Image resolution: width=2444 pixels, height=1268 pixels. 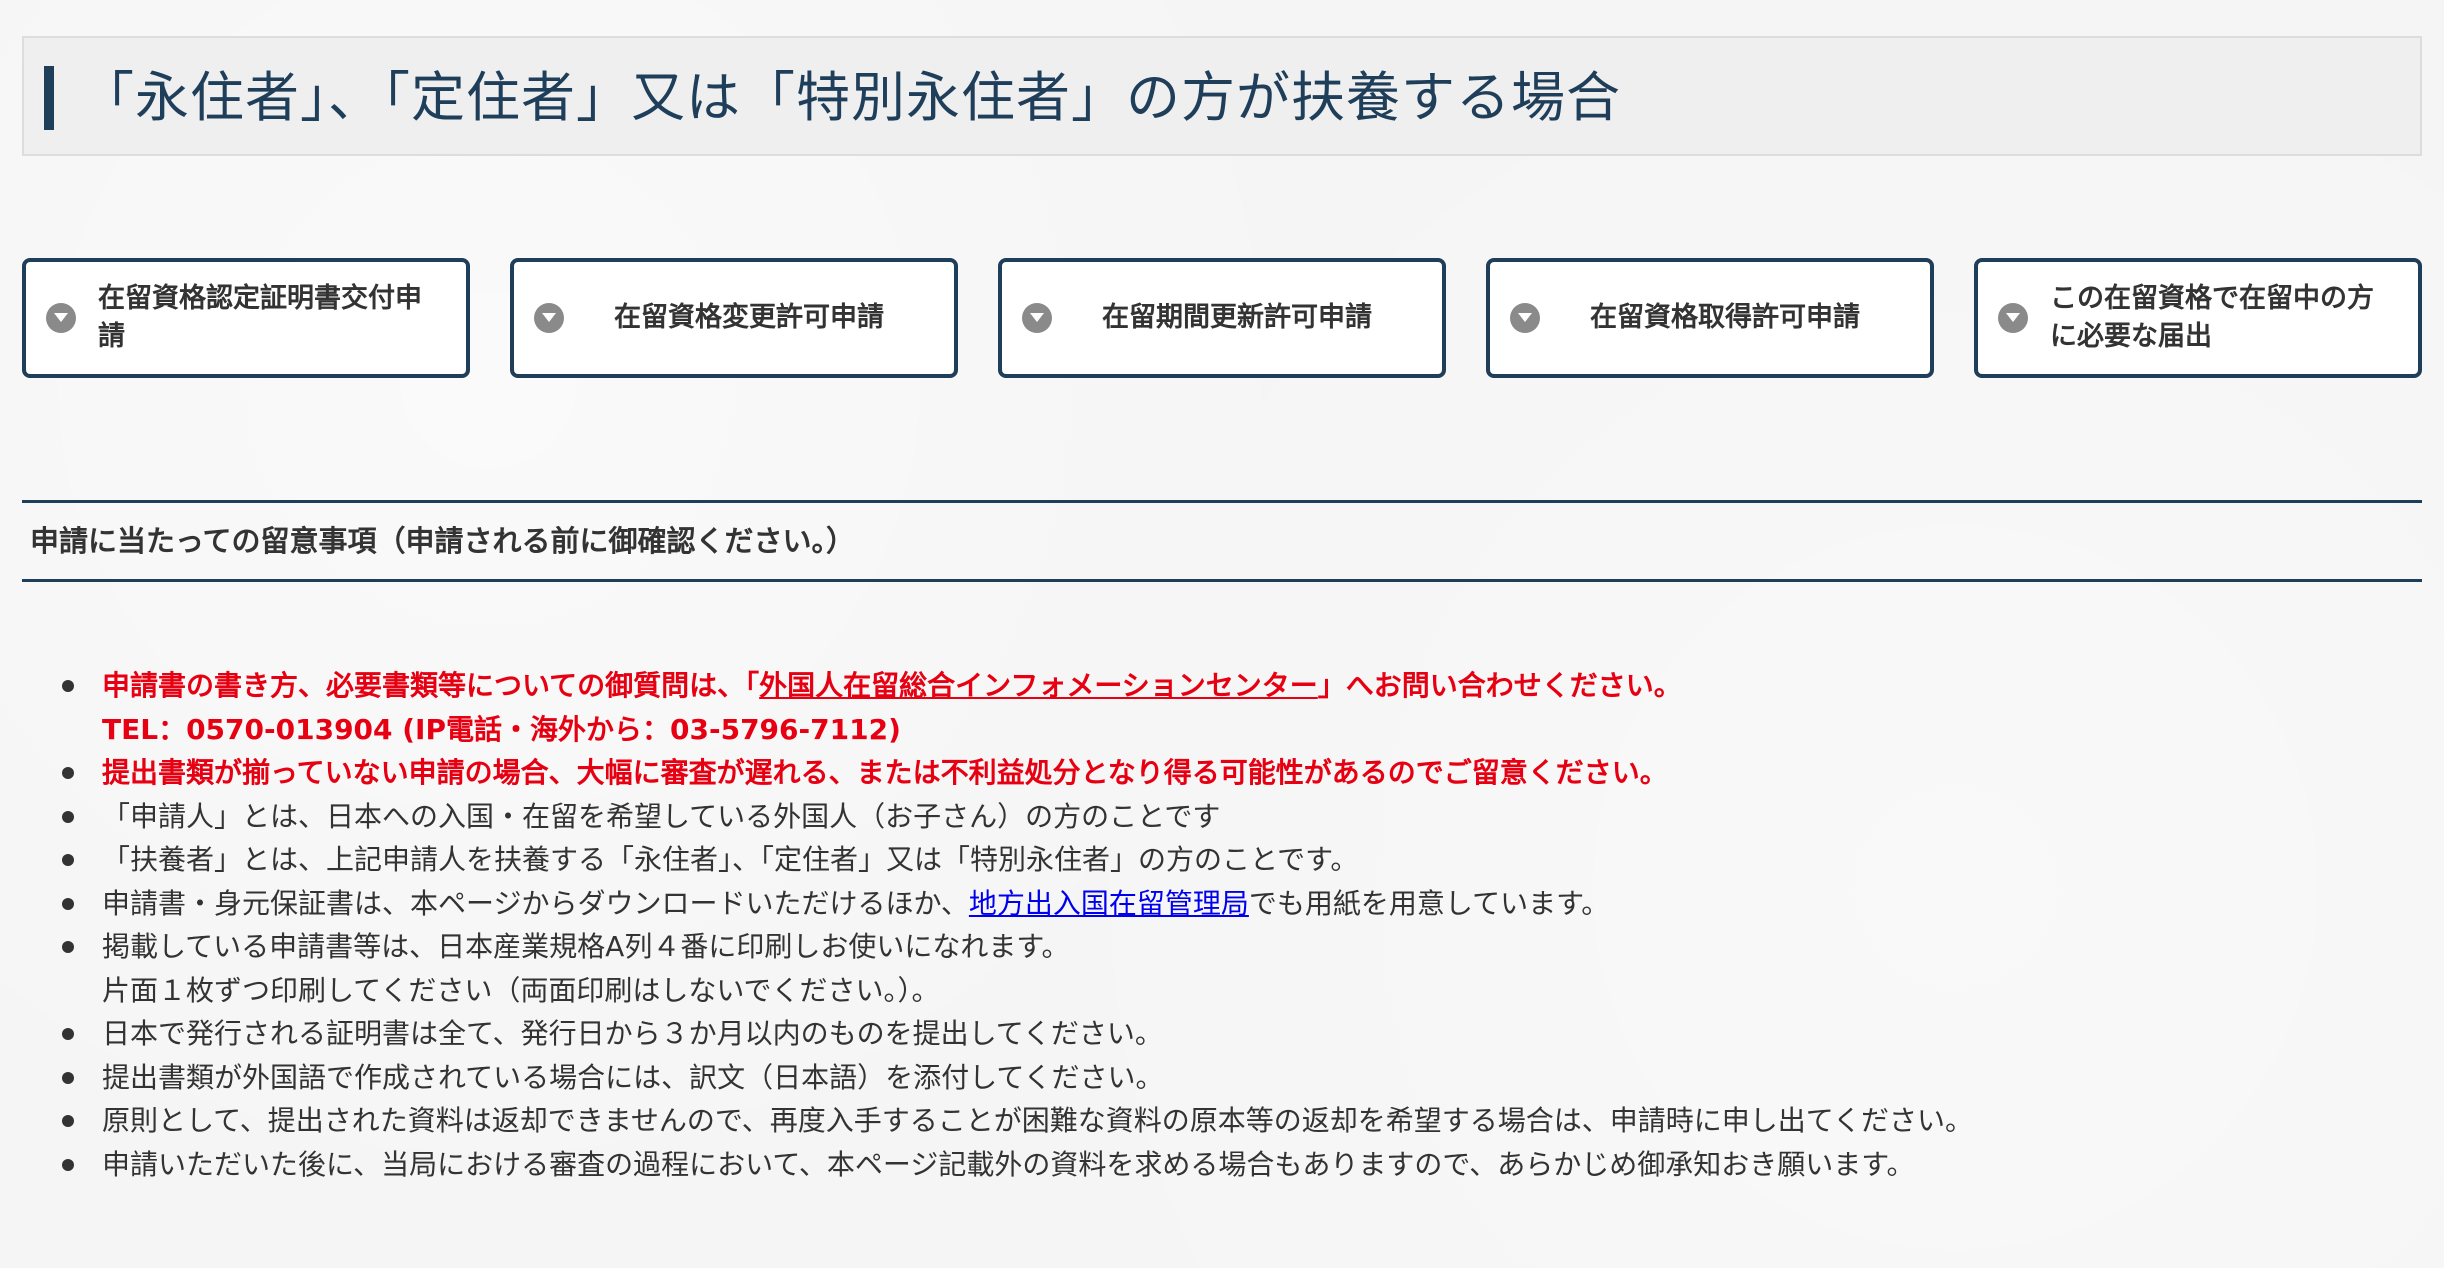 I want to click on nav-button-change-of-status: 在留資格変更許可申請, so click(x=734, y=318).